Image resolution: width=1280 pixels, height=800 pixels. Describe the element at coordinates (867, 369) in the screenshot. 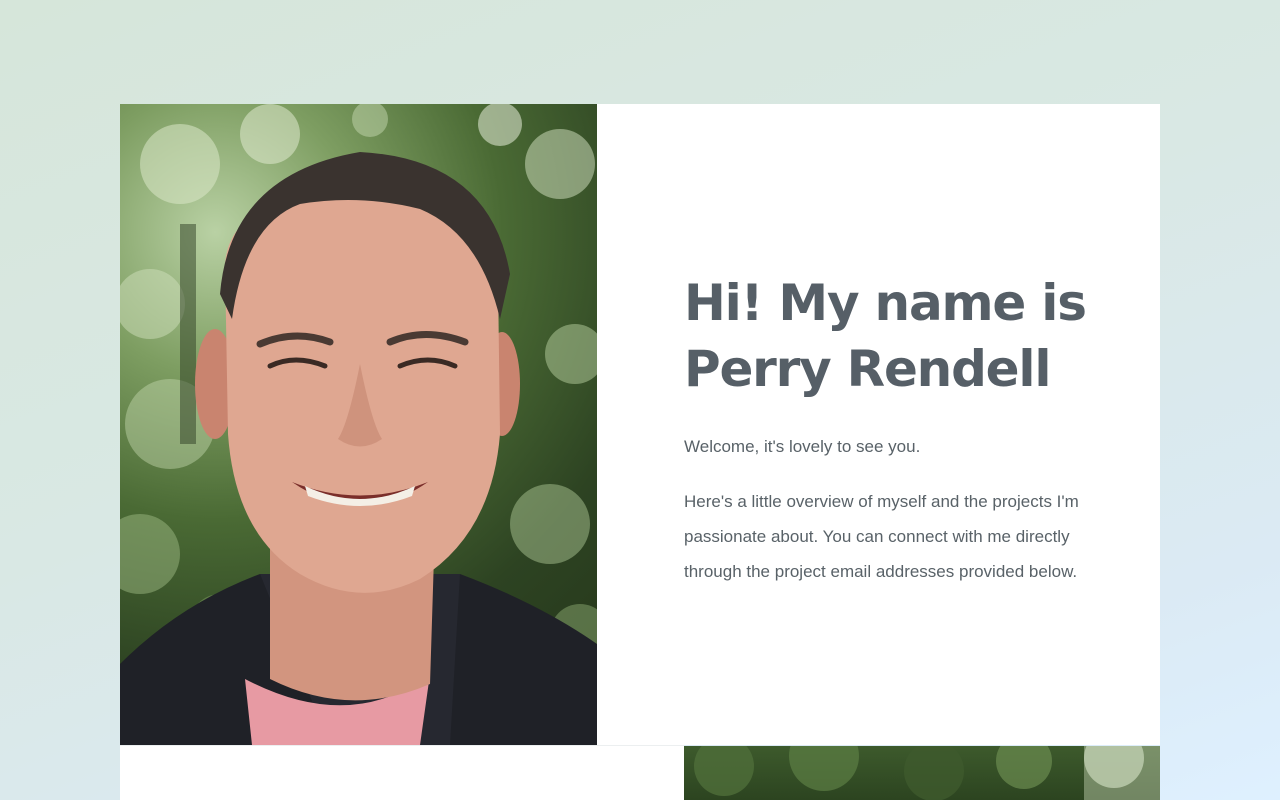

I see `page-title-line-2: Perry Rendell` at that location.